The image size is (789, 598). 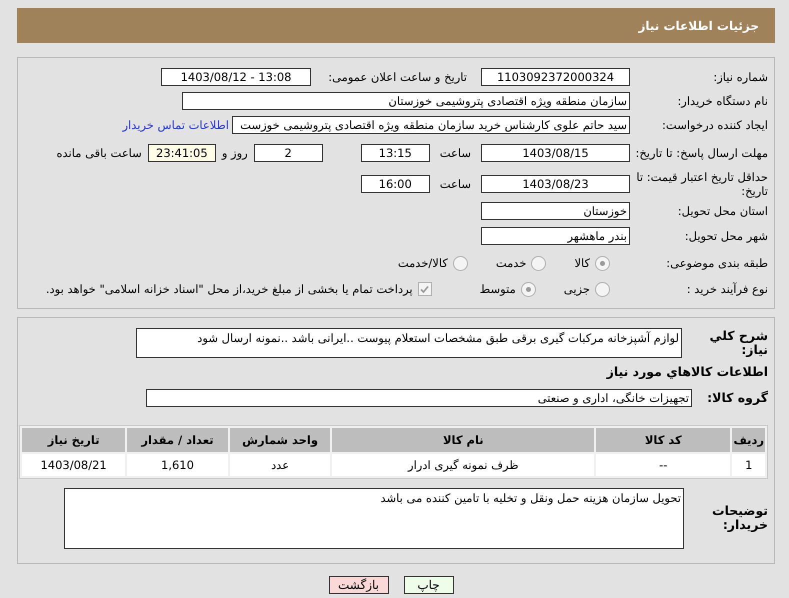 I want to click on table-cell: ظرف نمونه گیری ادرار, so click(x=463, y=465).